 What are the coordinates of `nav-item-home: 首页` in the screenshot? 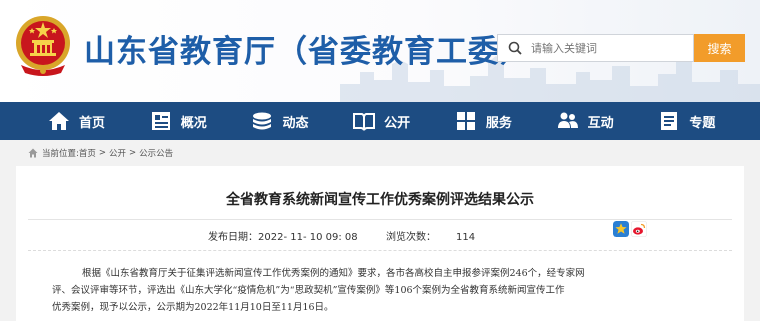 It's located at (99, 121).